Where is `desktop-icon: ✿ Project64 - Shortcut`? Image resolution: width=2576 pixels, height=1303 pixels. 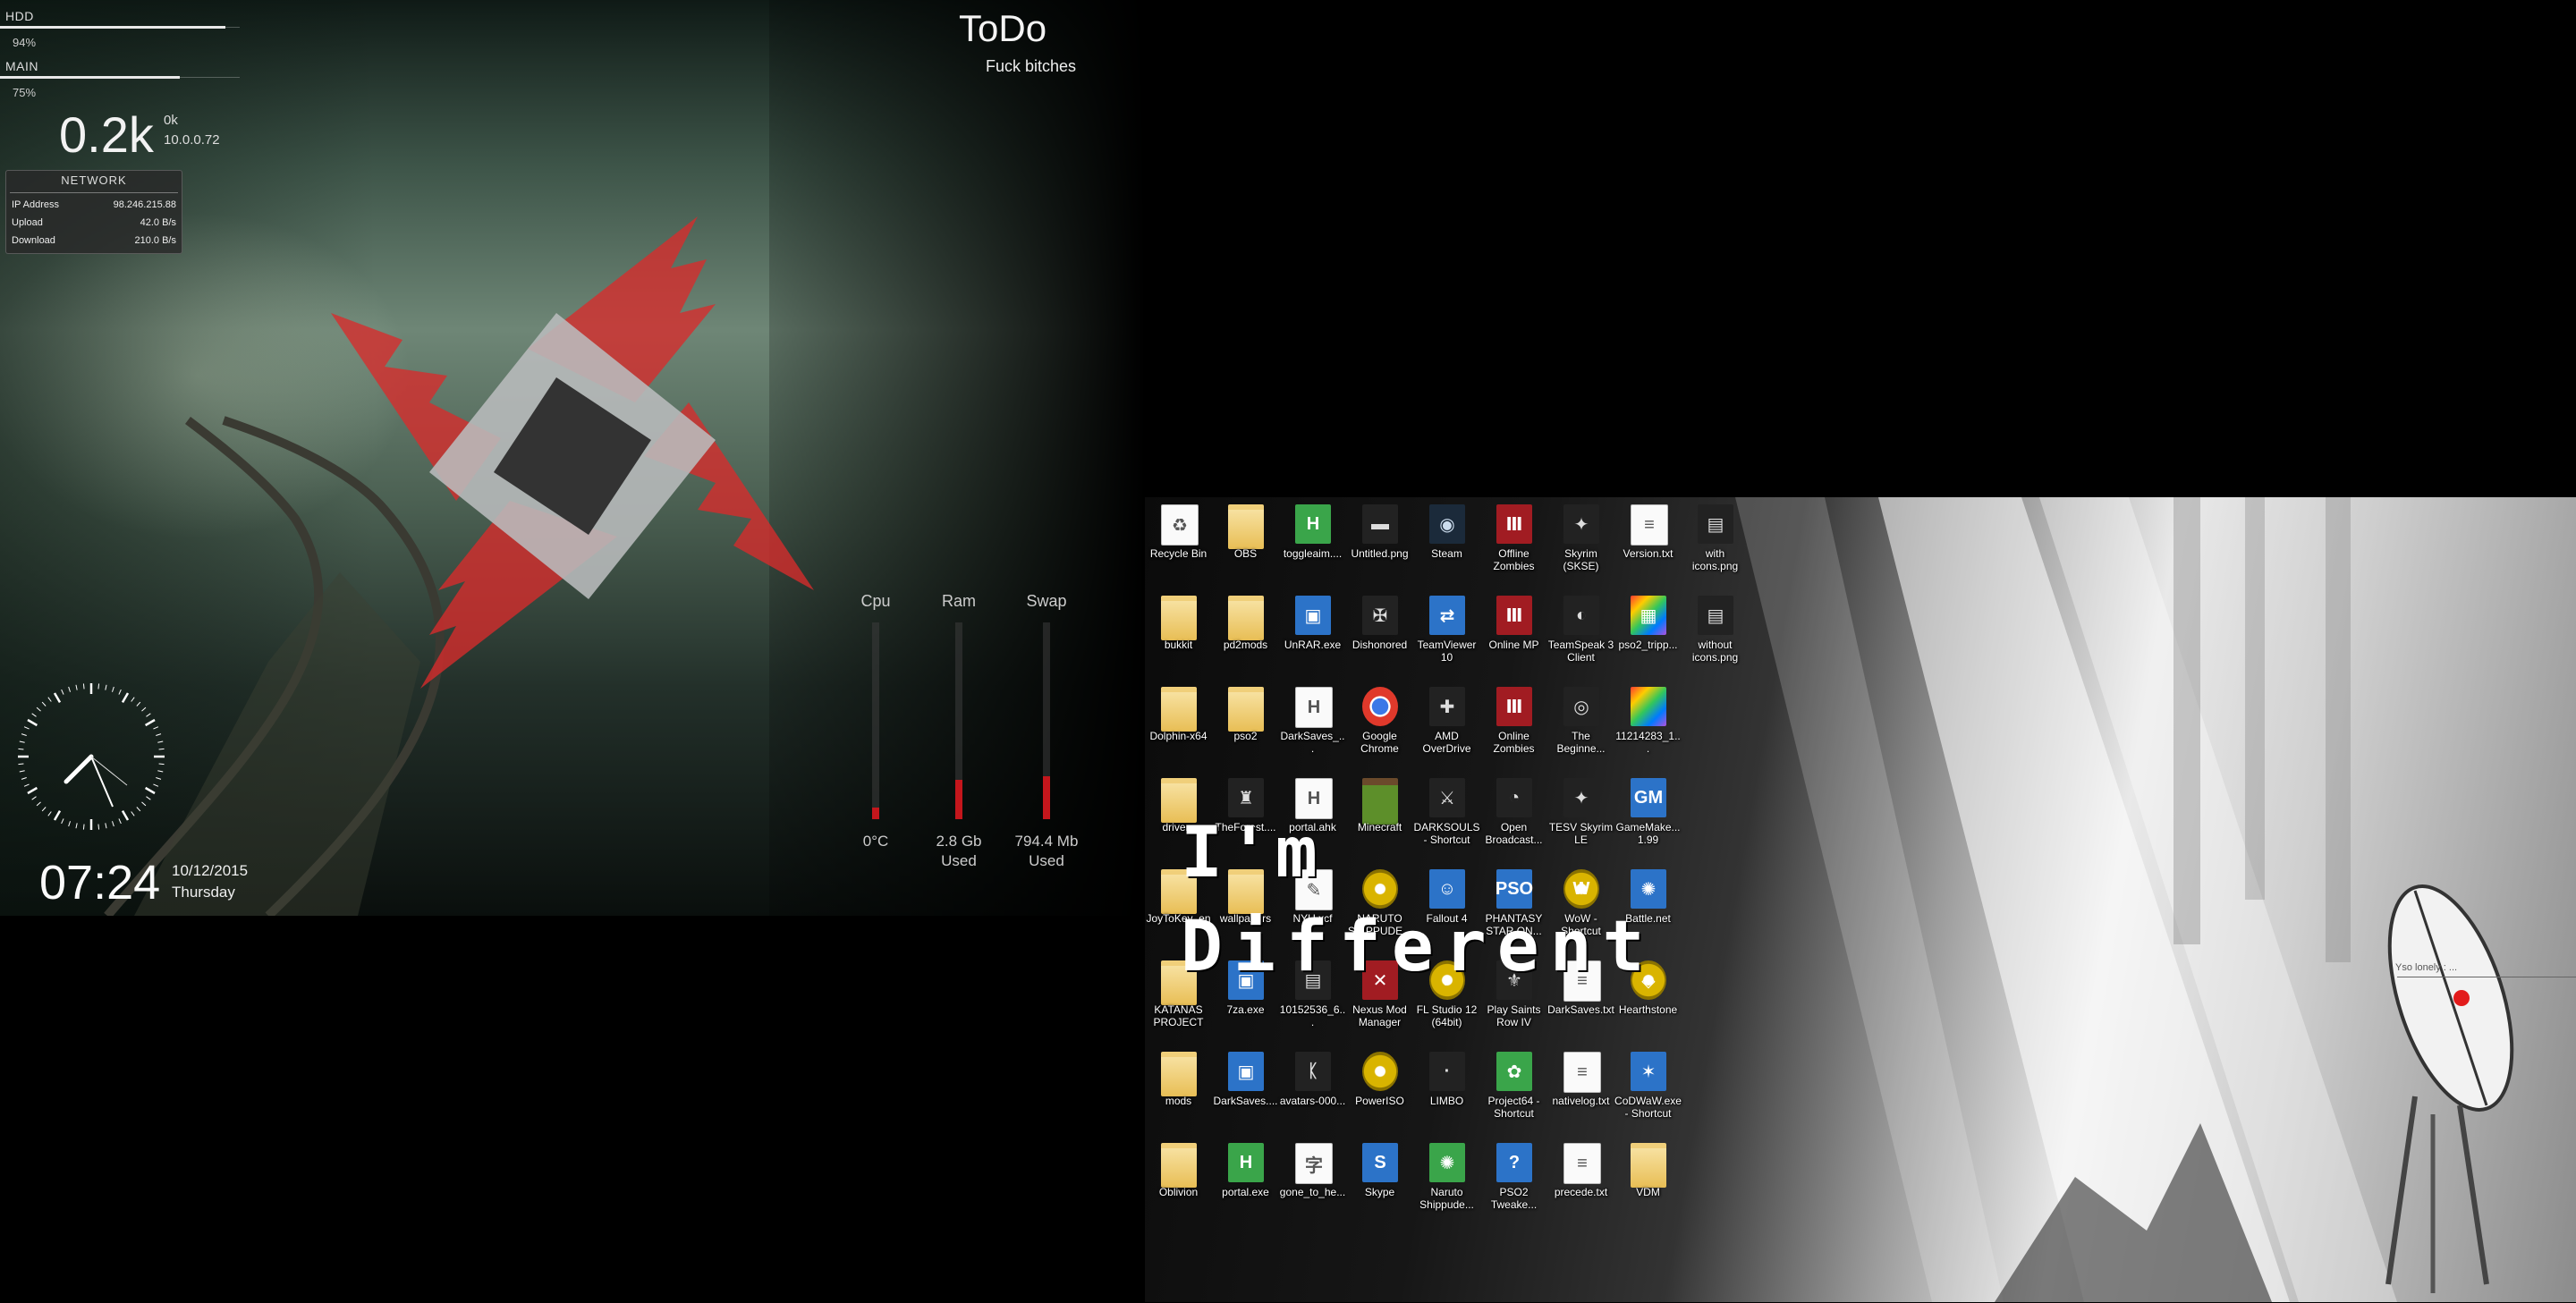
desktop-icon: ✿ Project64 - Shortcut is located at coordinates (1513, 1091).